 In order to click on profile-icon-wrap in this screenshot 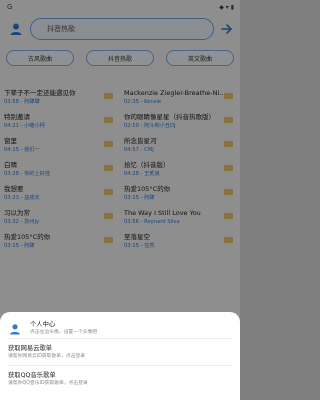, I will do `click(15, 329)`.